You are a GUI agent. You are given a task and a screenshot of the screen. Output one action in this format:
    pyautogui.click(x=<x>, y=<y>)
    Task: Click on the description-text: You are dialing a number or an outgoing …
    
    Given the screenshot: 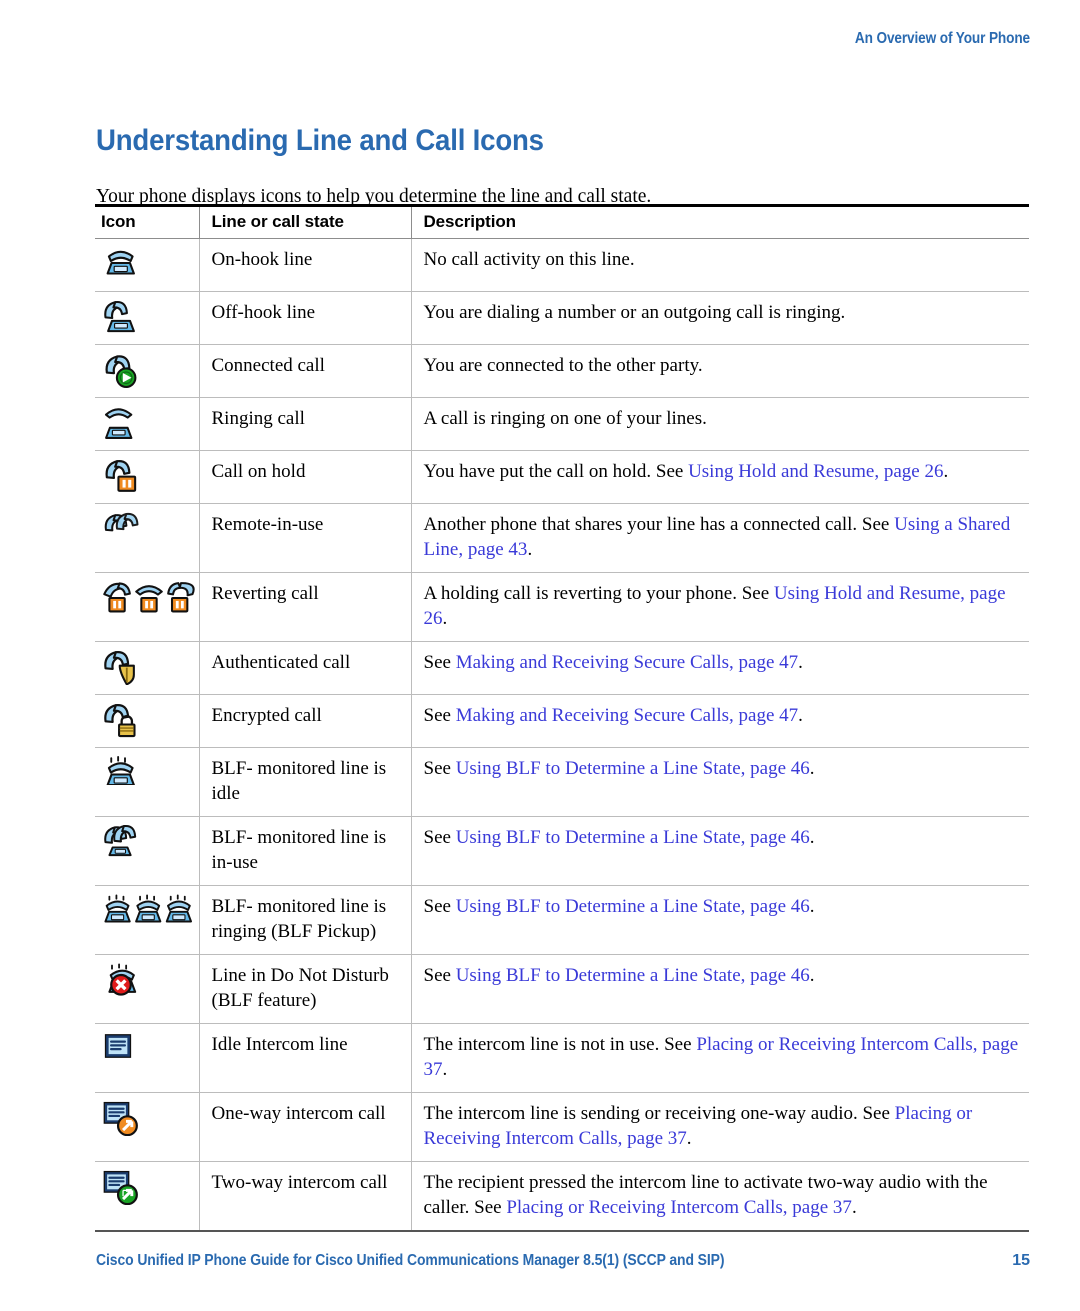 What is the action you would take?
    pyautogui.click(x=634, y=312)
    